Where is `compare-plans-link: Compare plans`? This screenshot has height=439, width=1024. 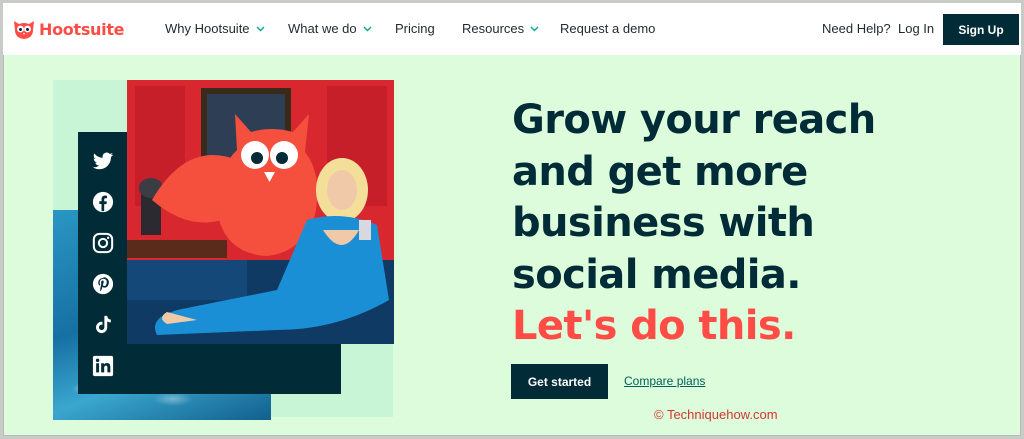
compare-plans-link: Compare plans is located at coordinates (664, 381).